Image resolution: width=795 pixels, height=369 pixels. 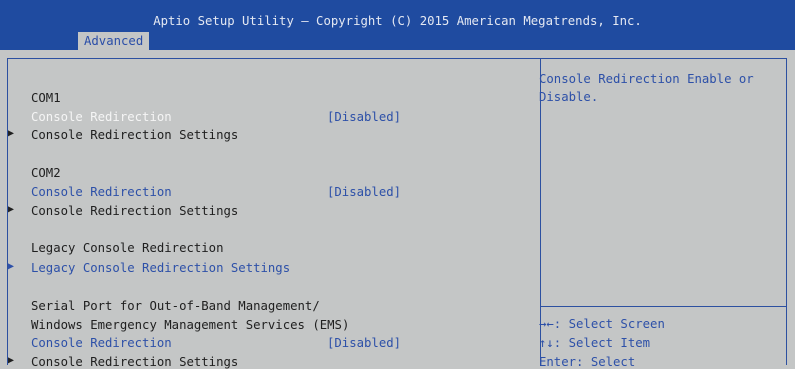 I want to click on ems-console-redirection: Console Redirection, so click(x=101, y=343).